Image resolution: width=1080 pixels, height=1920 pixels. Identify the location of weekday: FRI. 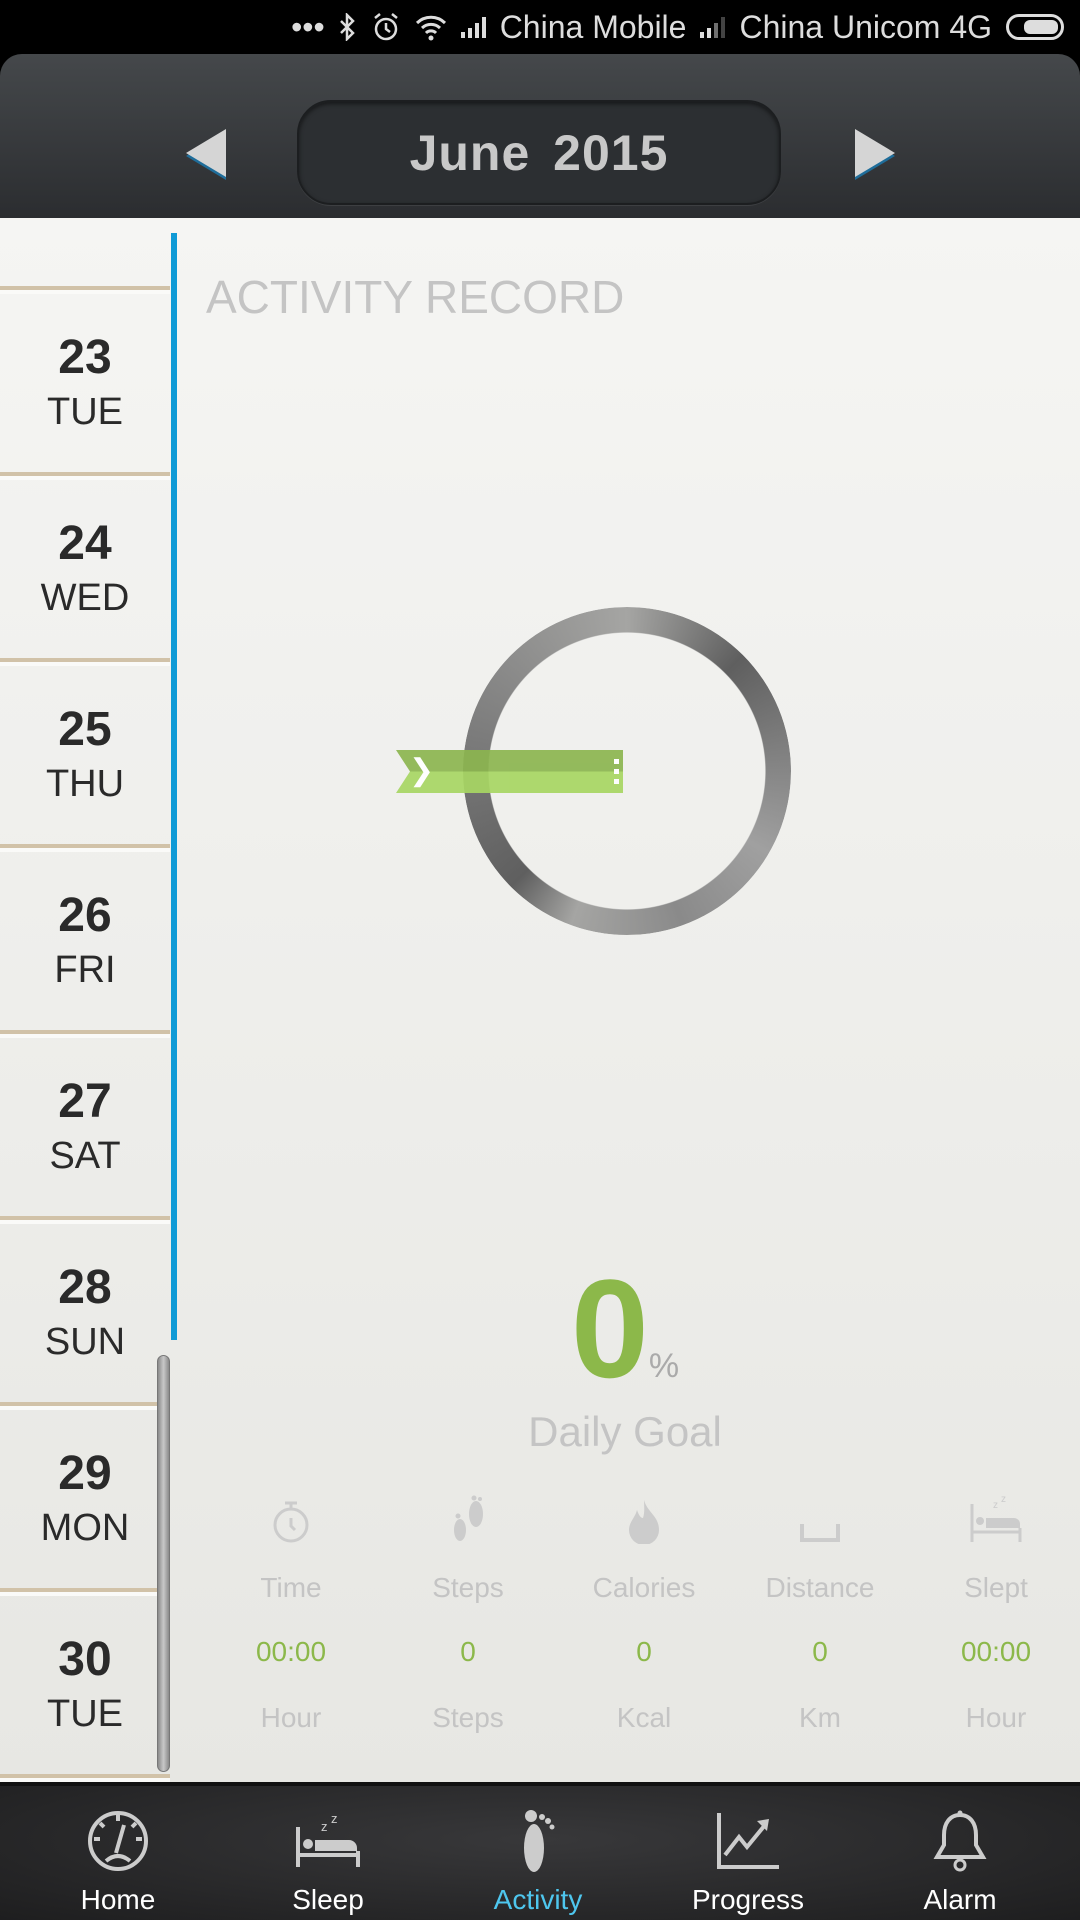
(85, 970).